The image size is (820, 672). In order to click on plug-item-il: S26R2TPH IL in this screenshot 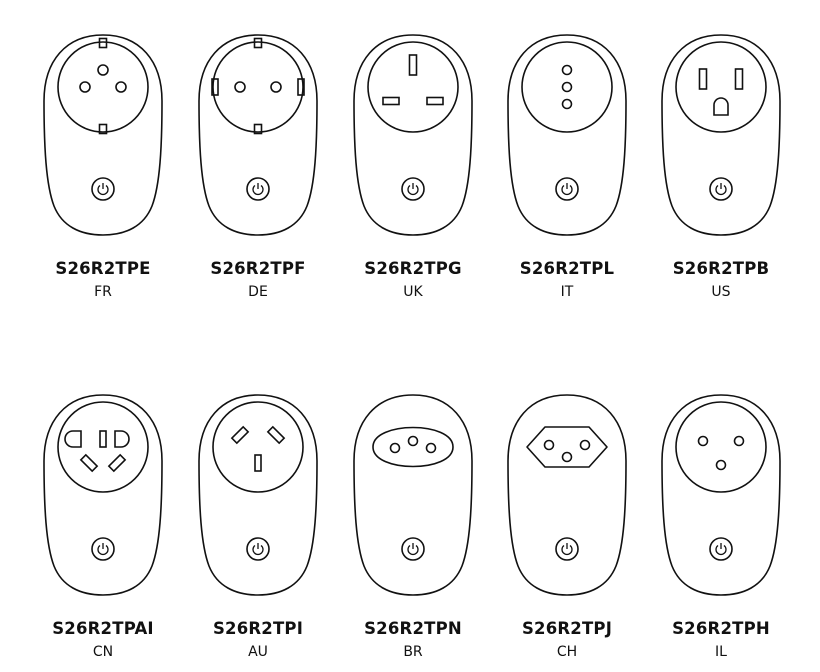, I will do `click(721, 526)`.